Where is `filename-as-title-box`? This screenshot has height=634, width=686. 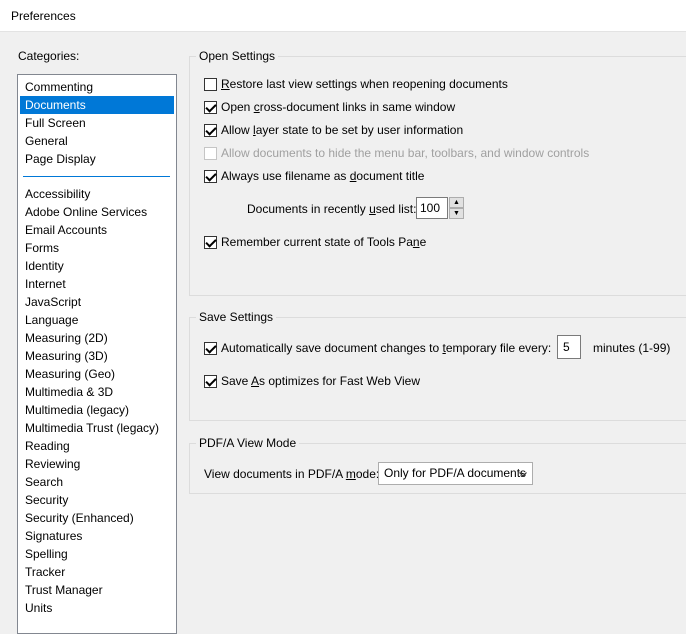
filename-as-title-box is located at coordinates (210, 176).